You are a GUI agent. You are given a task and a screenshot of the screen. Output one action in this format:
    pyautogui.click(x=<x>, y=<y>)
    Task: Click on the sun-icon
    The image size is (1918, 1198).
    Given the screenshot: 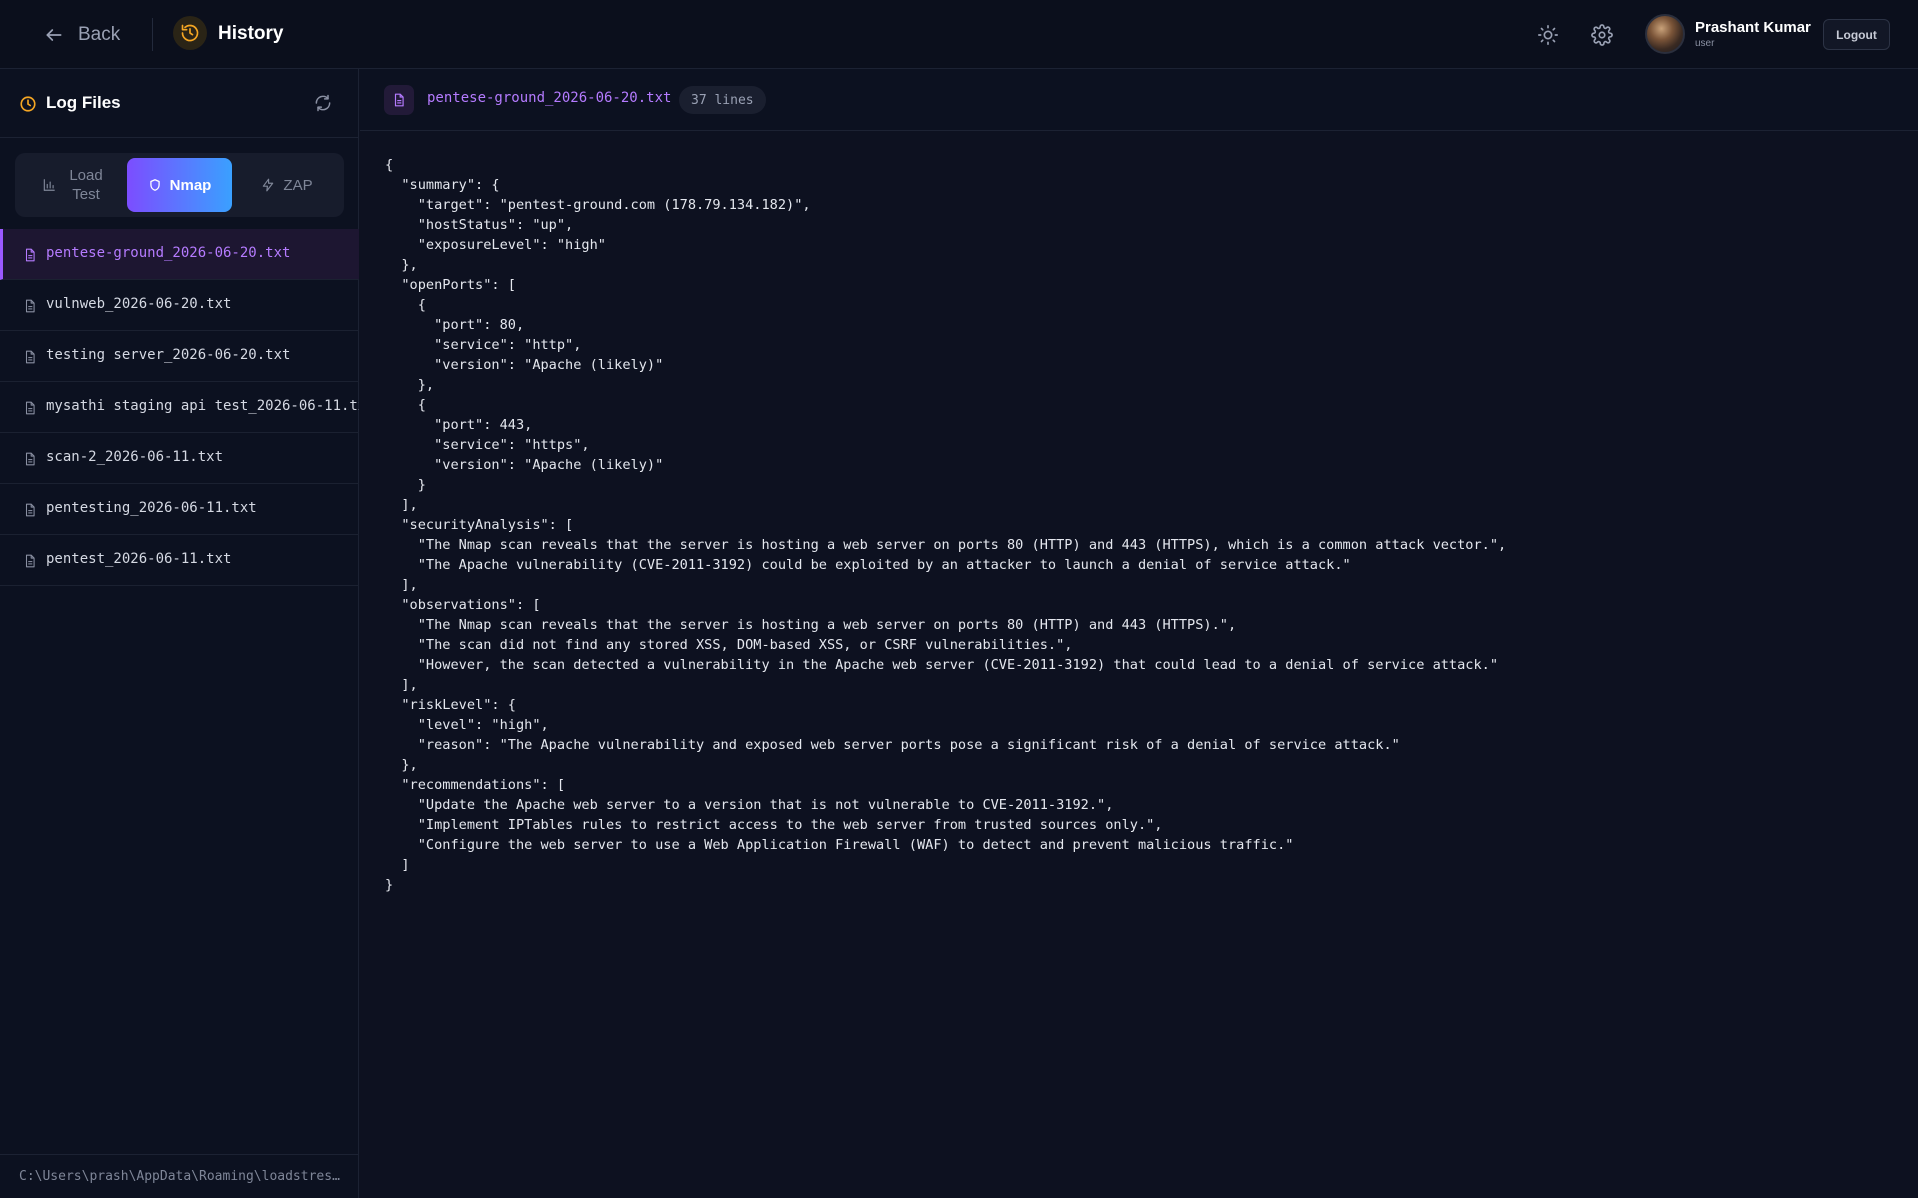 What is the action you would take?
    pyautogui.click(x=1548, y=35)
    